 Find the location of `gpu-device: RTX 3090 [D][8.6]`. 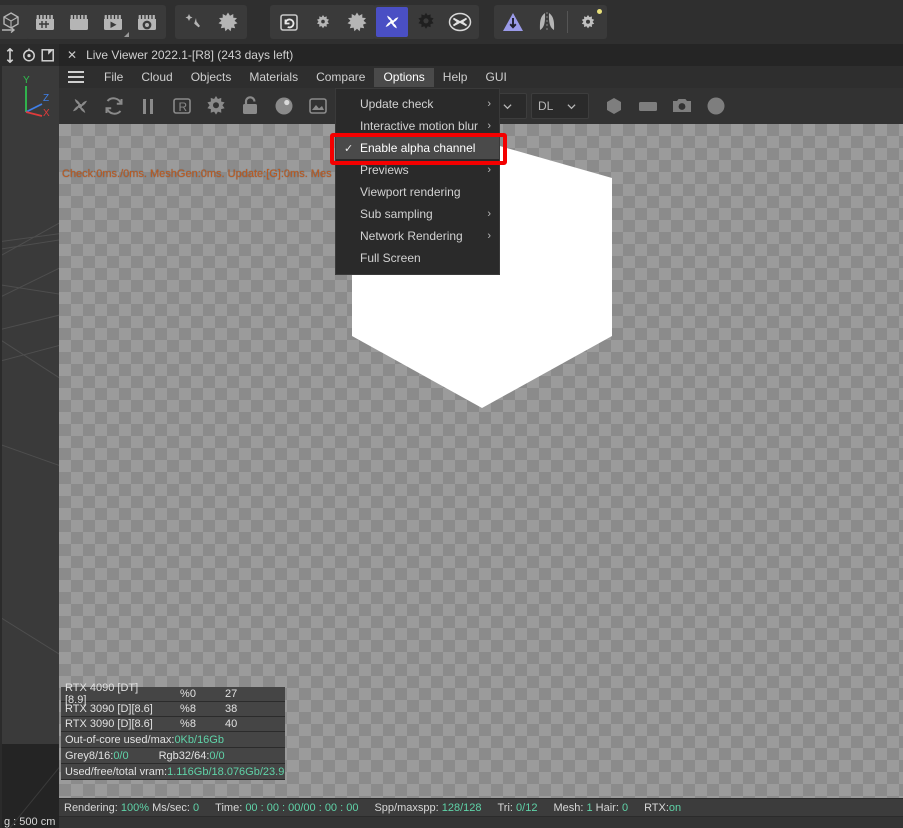

gpu-device: RTX 3090 [D][8.6] is located at coordinates (109, 724).